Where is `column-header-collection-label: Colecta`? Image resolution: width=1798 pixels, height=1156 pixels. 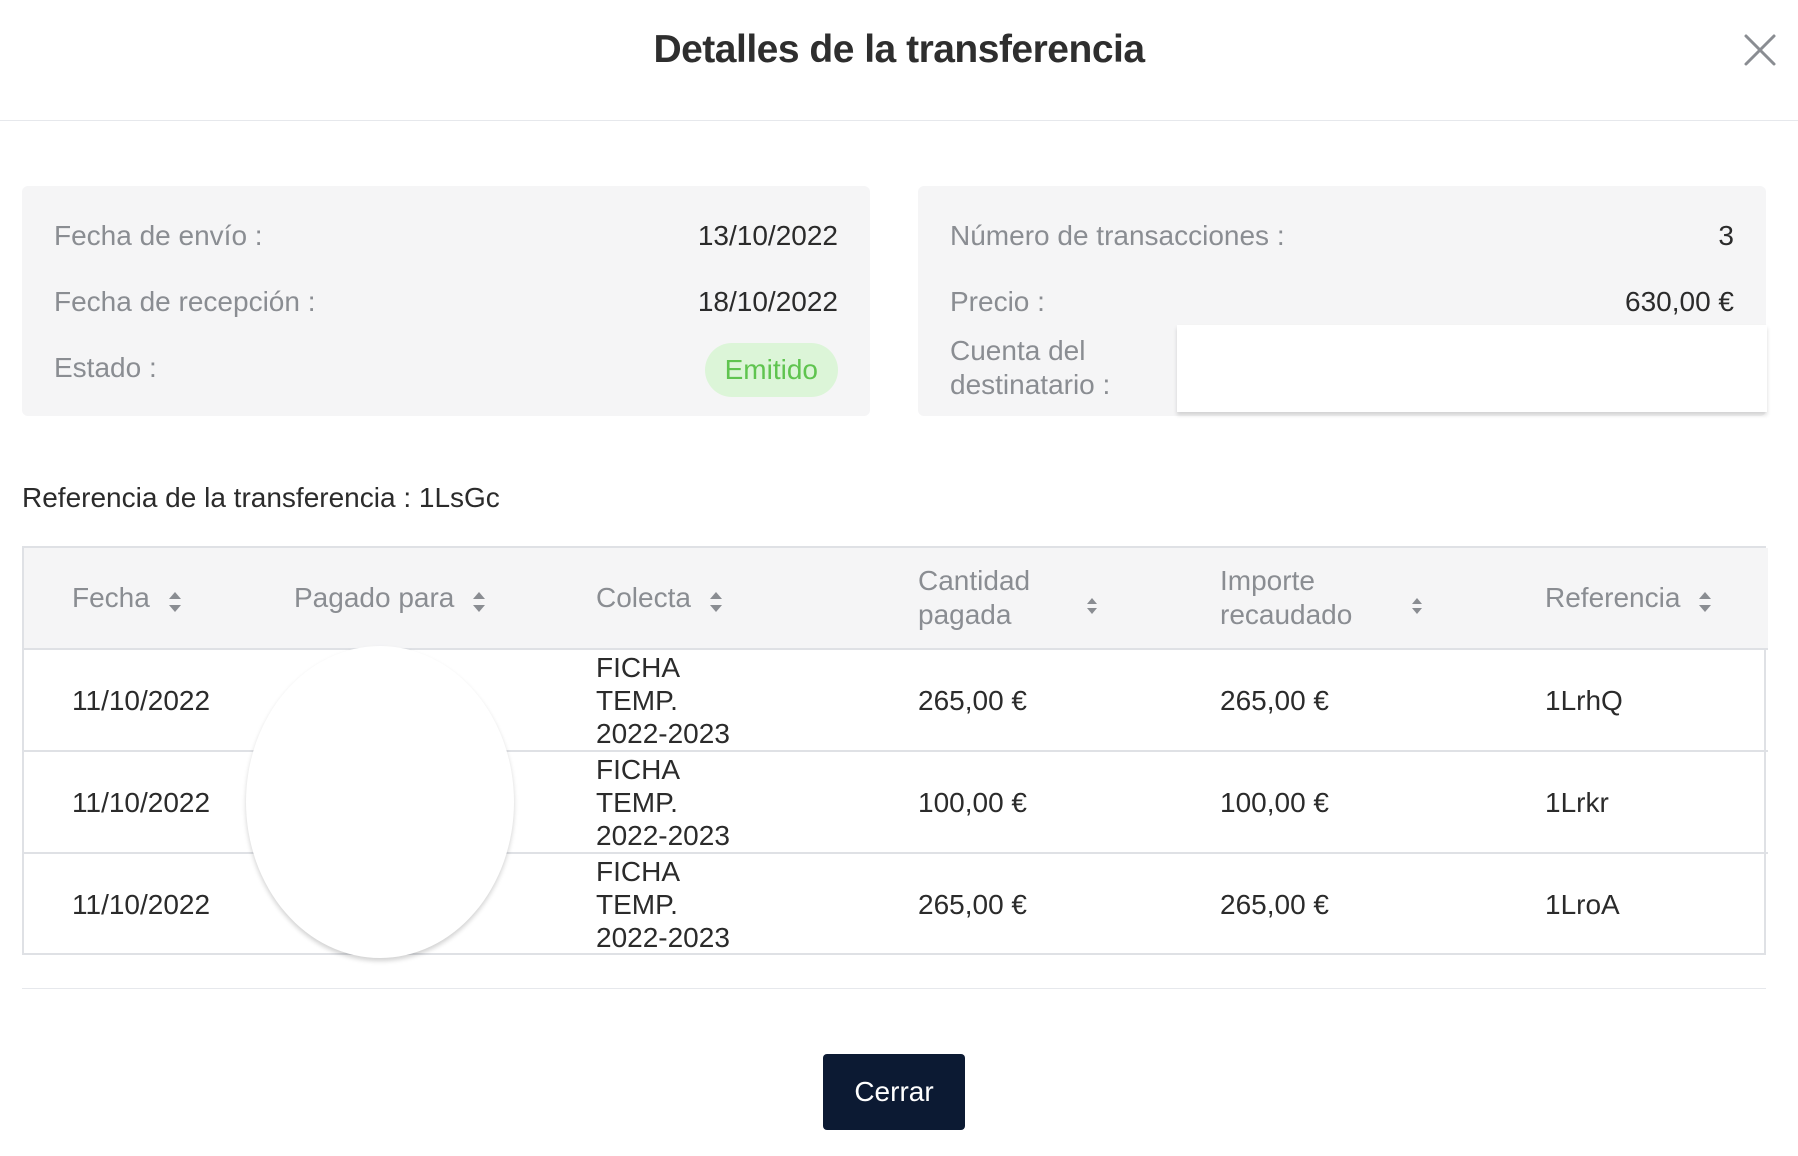 column-header-collection-label: Colecta is located at coordinates (643, 597).